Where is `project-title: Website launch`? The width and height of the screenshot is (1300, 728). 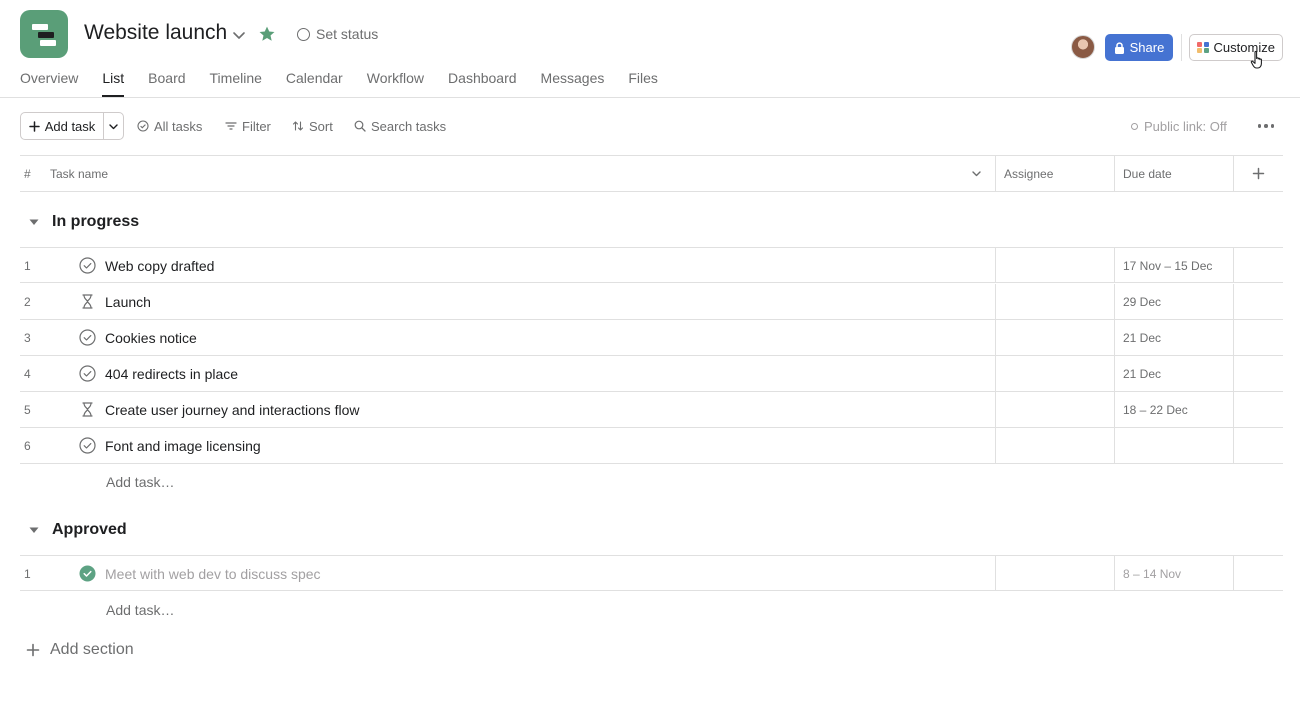
project-title: Website launch is located at coordinates (155, 33).